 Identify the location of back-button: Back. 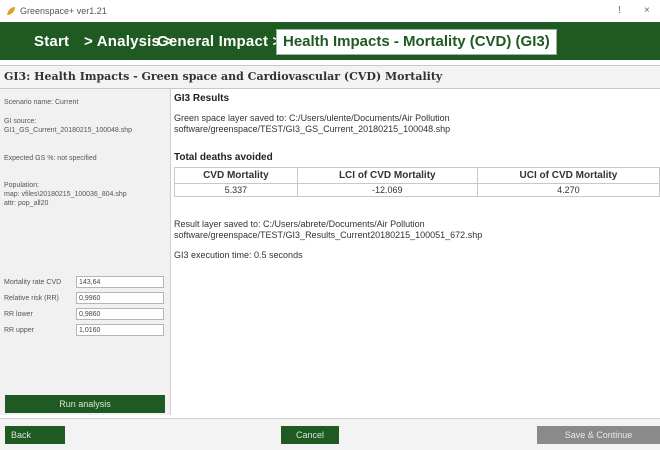
(35, 435).